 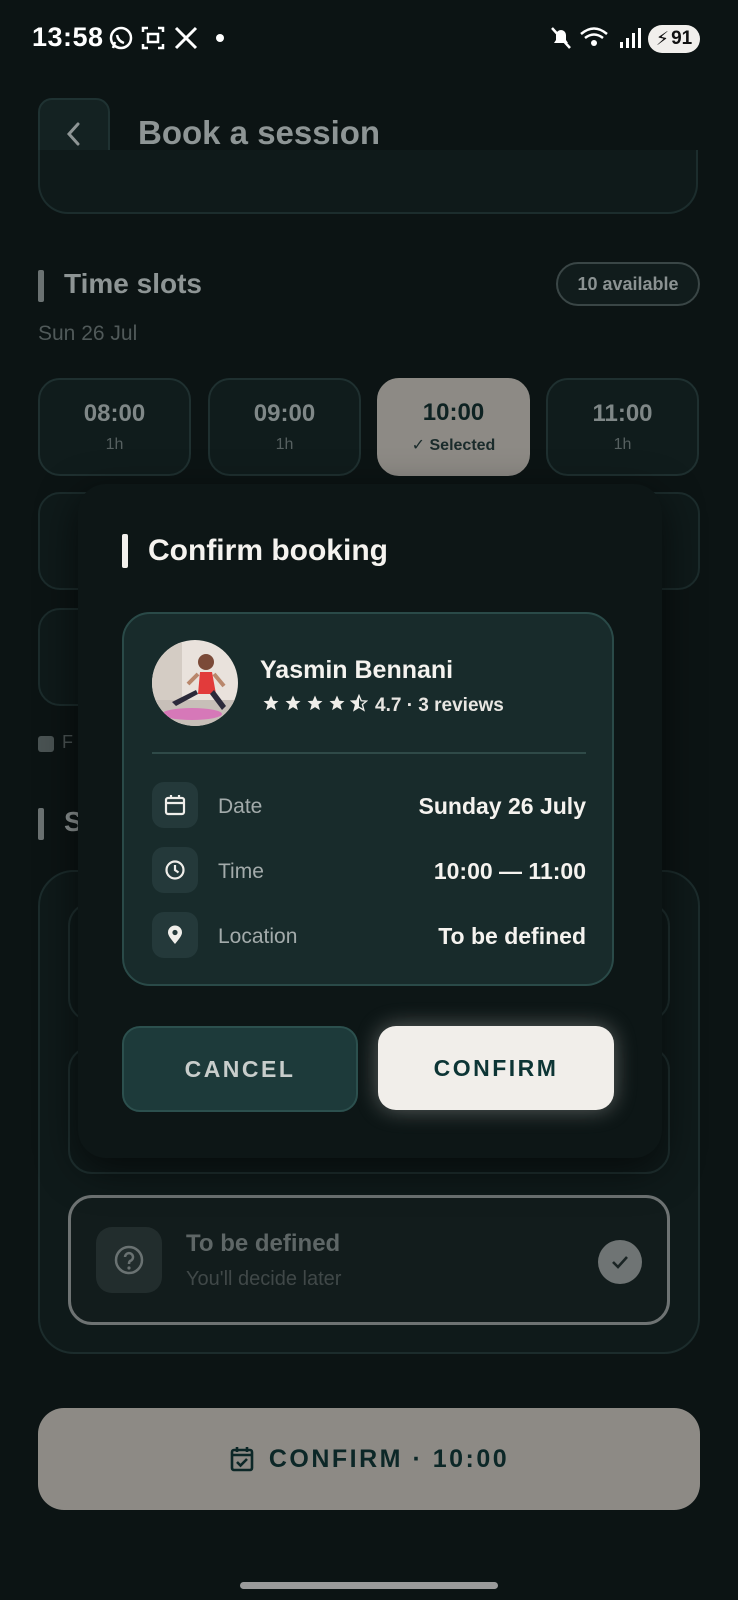 I want to click on half-star-icon, so click(x=359, y=703).